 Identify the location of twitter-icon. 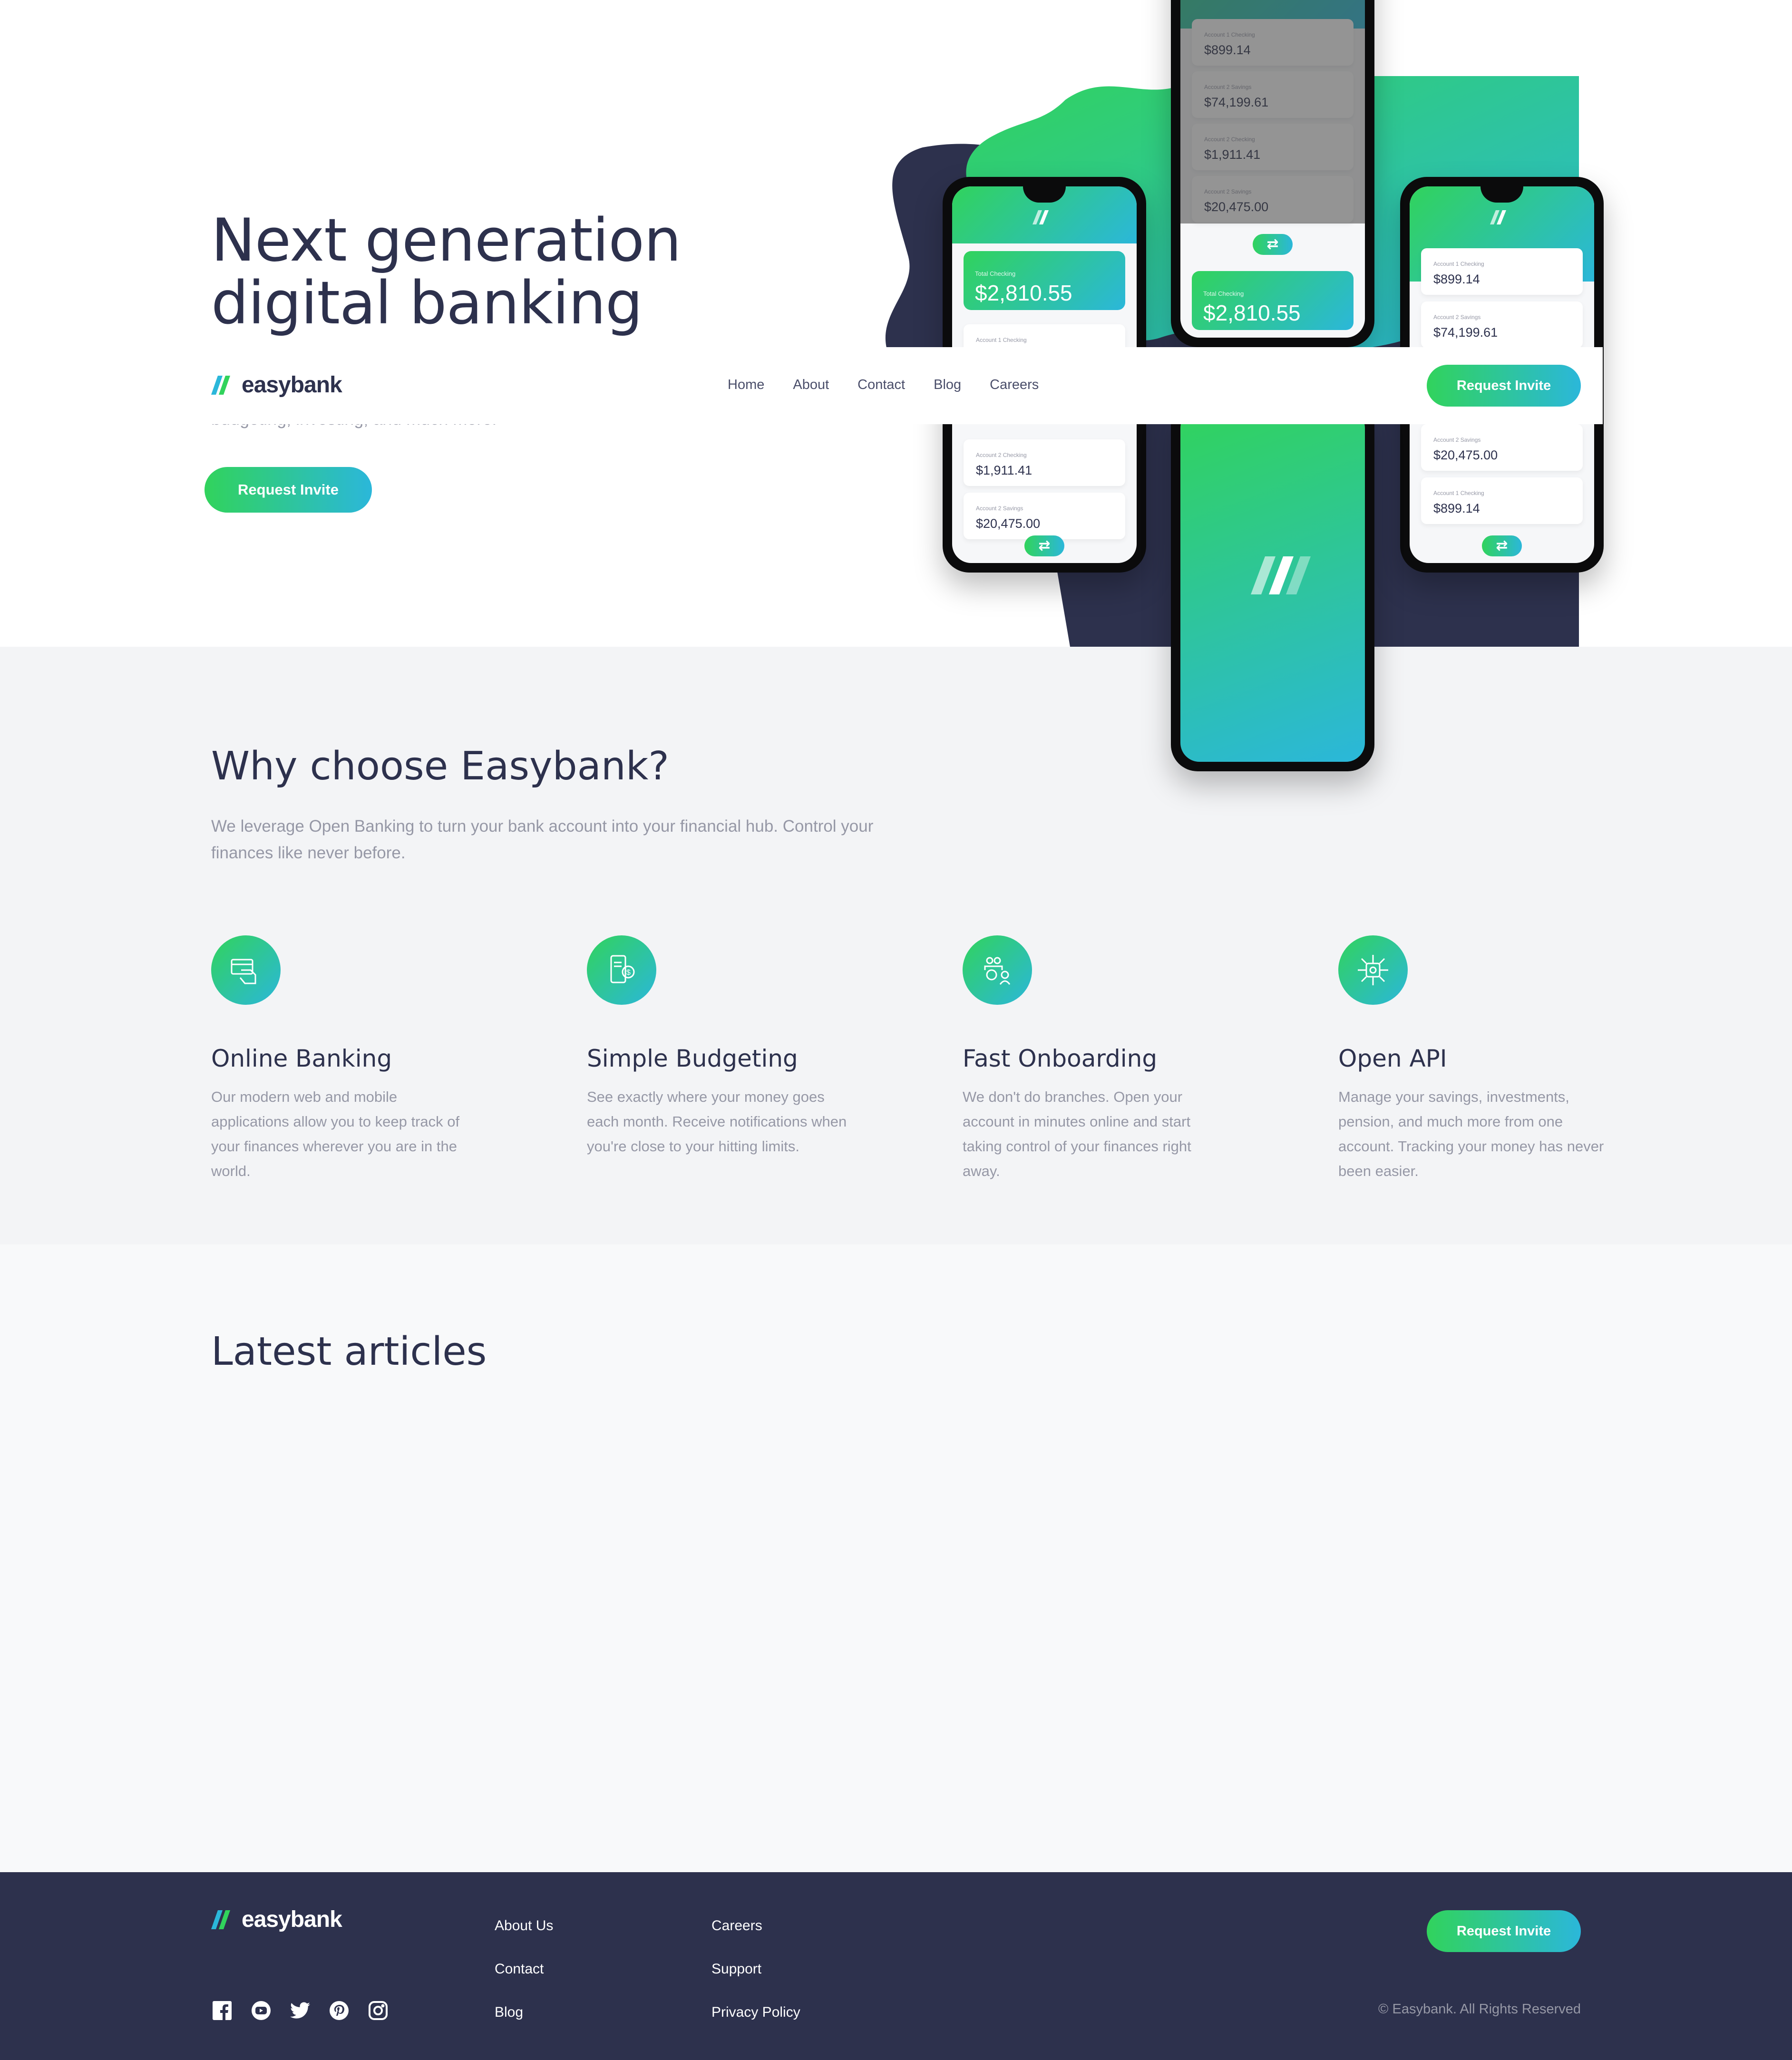
(300, 2010).